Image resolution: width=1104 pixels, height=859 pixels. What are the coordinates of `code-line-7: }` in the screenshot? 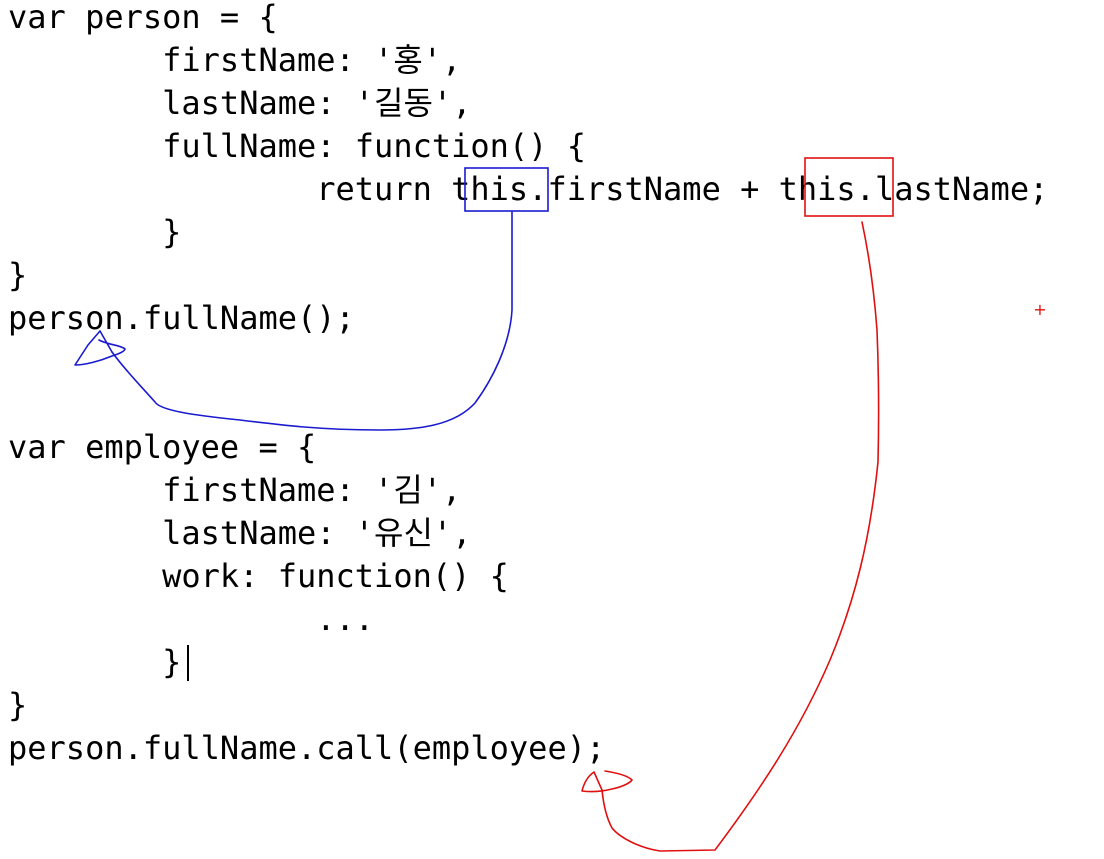 It's located at (18, 275).